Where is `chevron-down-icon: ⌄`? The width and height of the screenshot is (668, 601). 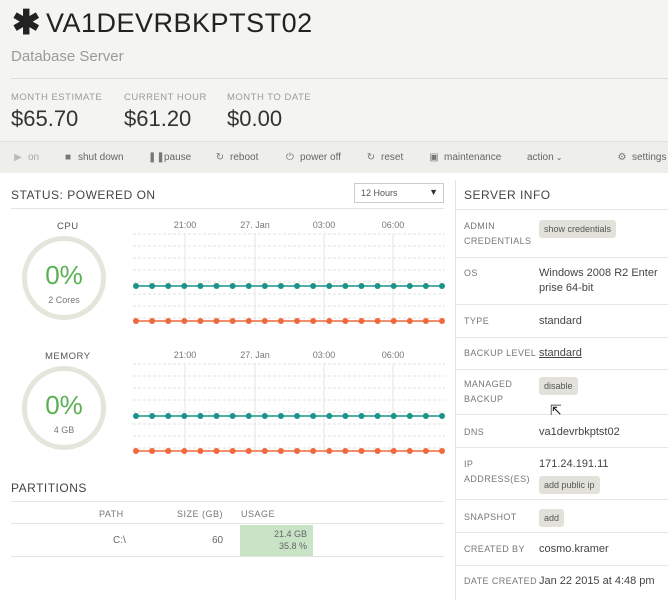 chevron-down-icon: ⌄ is located at coordinates (559, 157).